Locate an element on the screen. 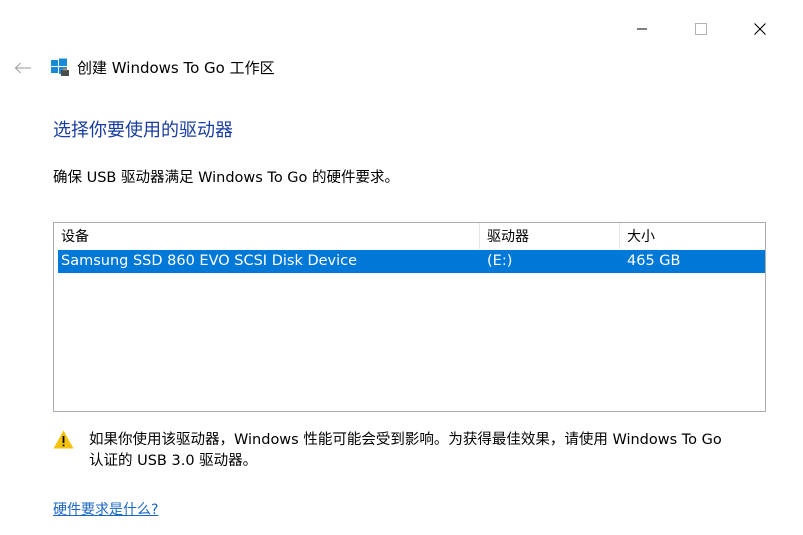  back-arrow-icon is located at coordinates (22, 68).